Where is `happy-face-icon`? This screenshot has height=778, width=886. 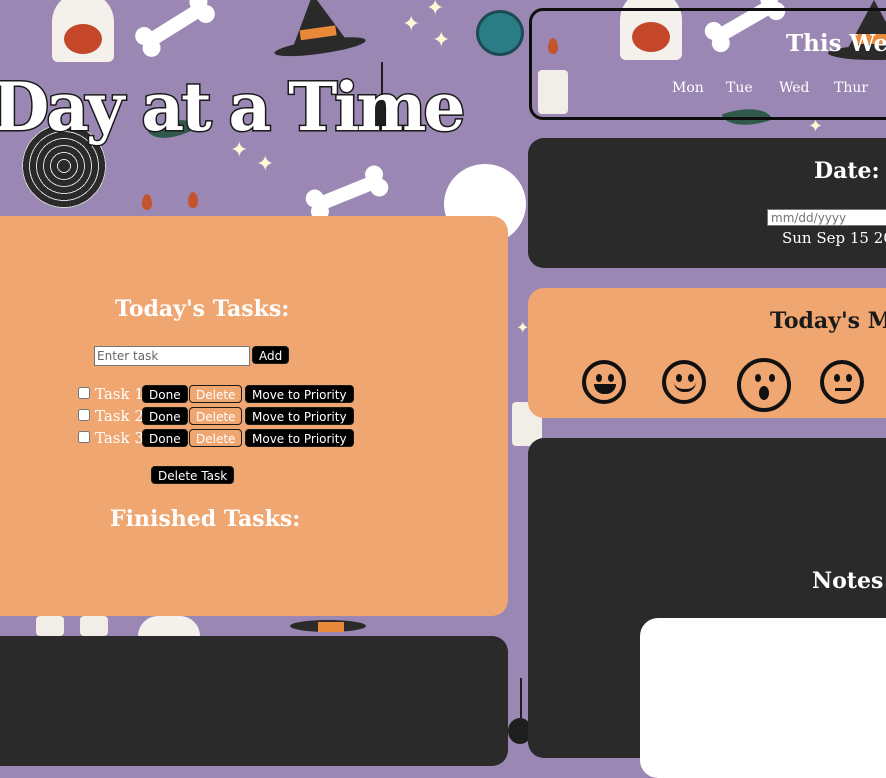 happy-face-icon is located at coordinates (604, 382).